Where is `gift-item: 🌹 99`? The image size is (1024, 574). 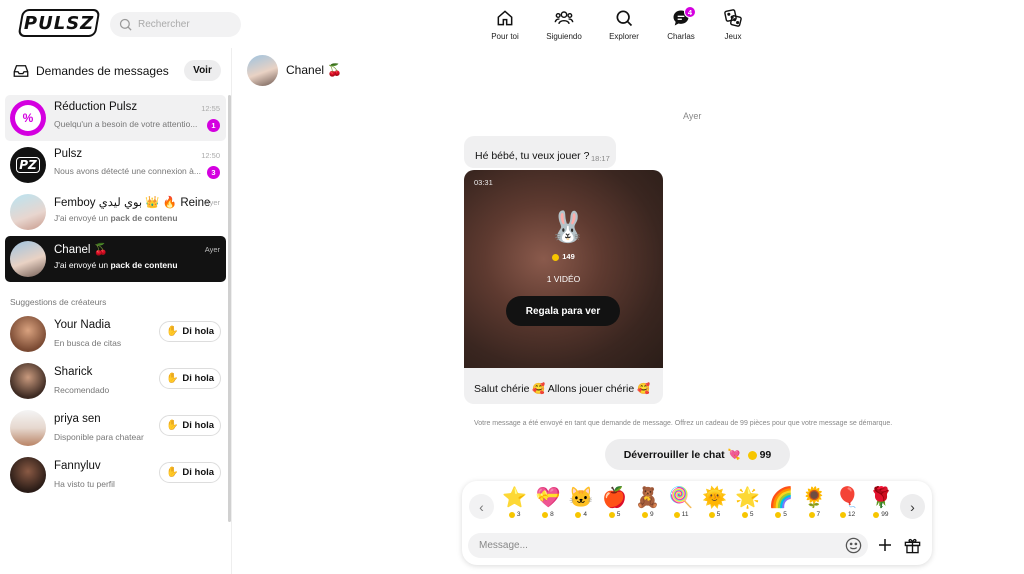 gift-item: 🌹 99 is located at coordinates (880, 506).